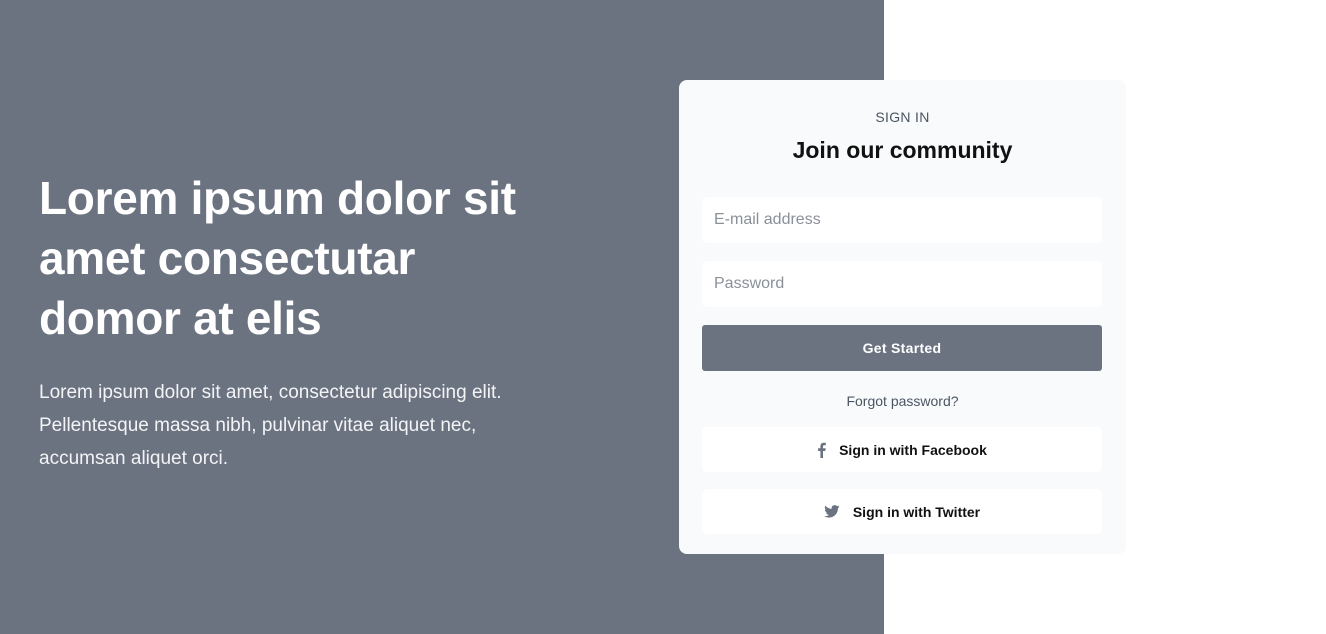  I want to click on password-field, so click(902, 284).